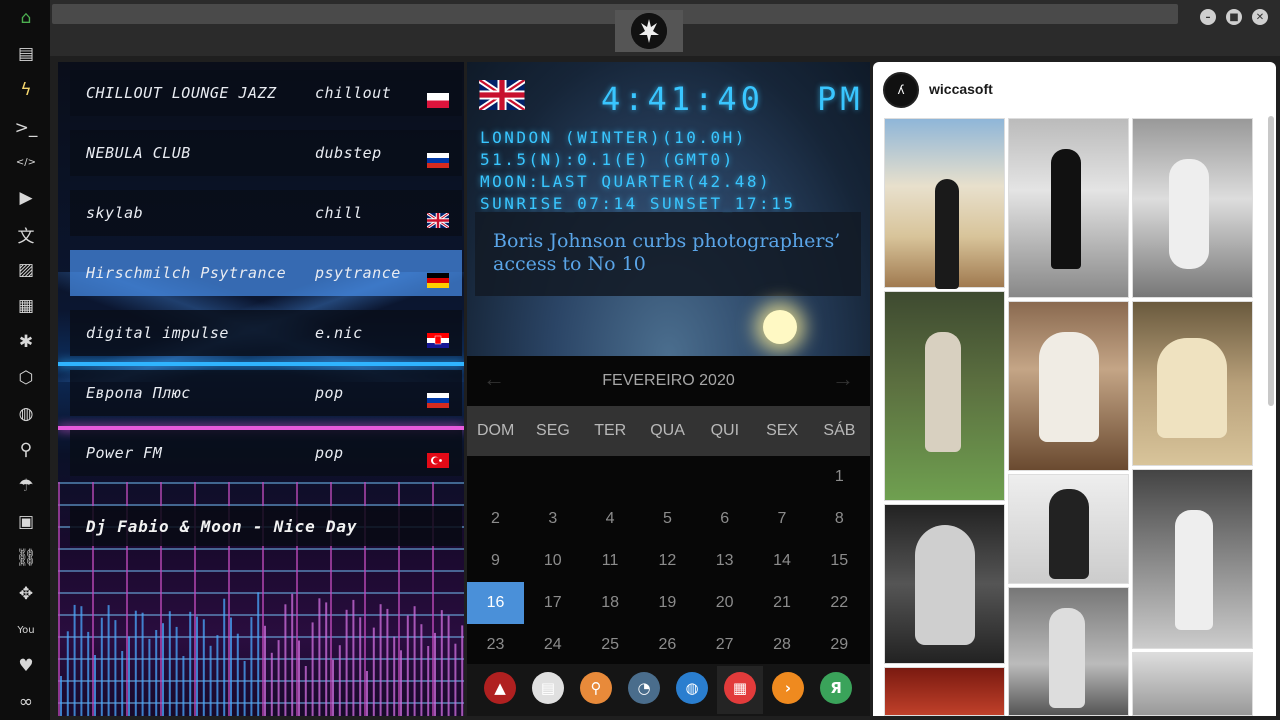 This screenshot has width=1280, height=720. What do you see at coordinates (266, 273) in the screenshot?
I see `station-row: Hirschmilch Psytrance psytrance` at bounding box center [266, 273].